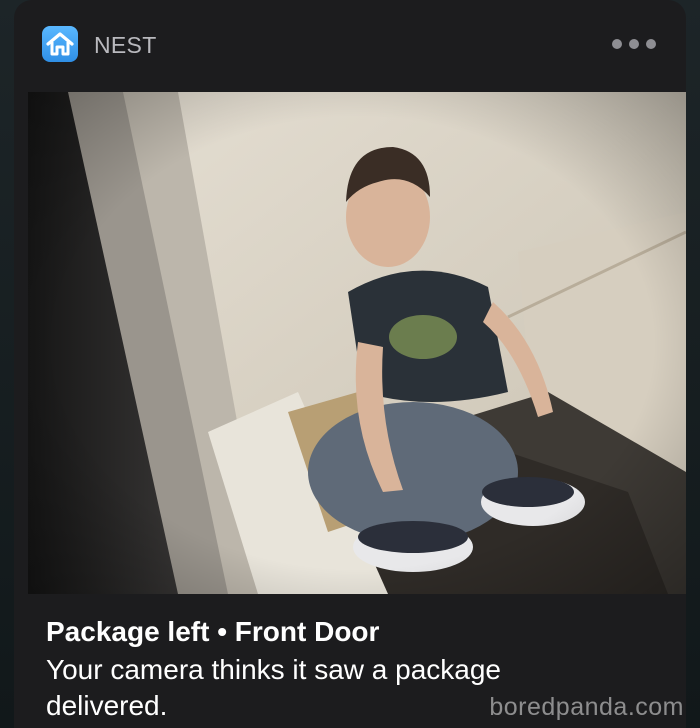 This screenshot has width=700, height=728. I want to click on nest-app-icon, so click(60, 44).